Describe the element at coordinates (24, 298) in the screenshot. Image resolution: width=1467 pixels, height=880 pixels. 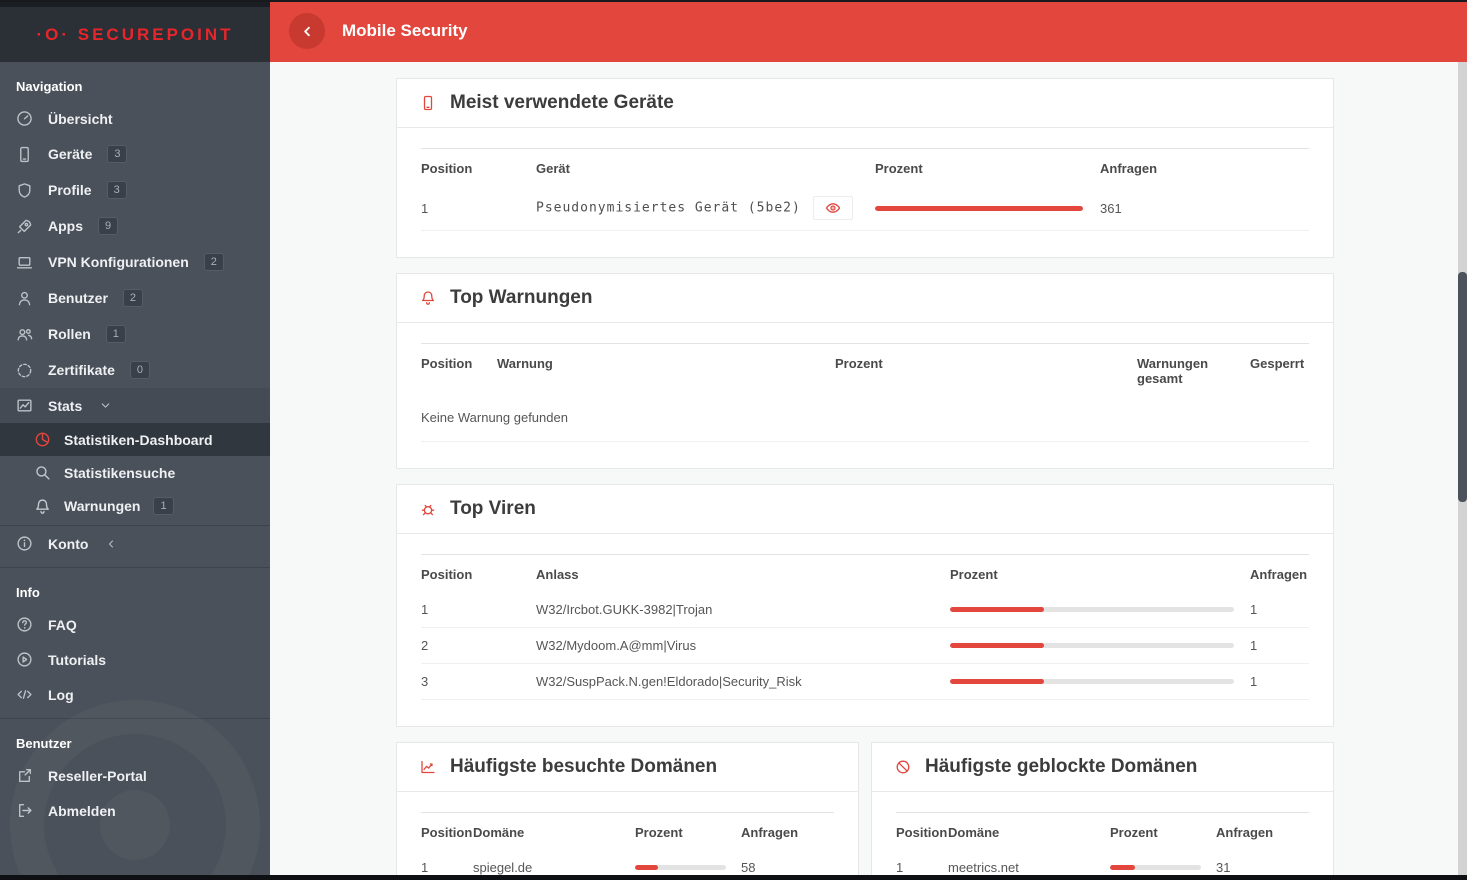
I see `user-icon` at that location.